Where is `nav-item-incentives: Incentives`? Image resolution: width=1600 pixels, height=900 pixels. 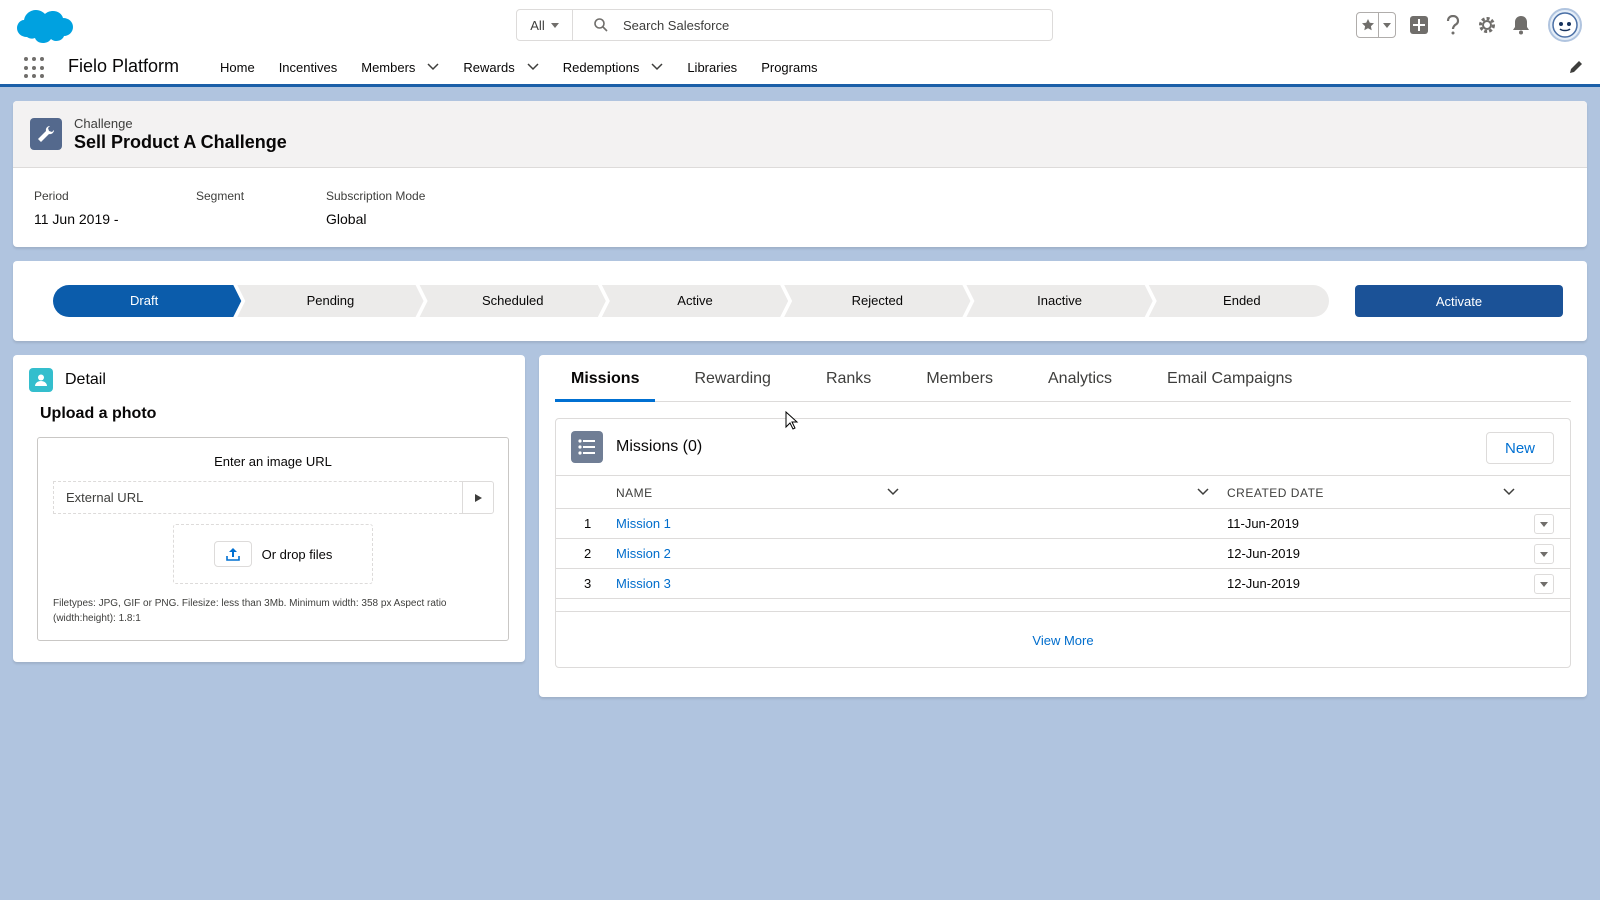 nav-item-incentives: Incentives is located at coordinates (308, 67).